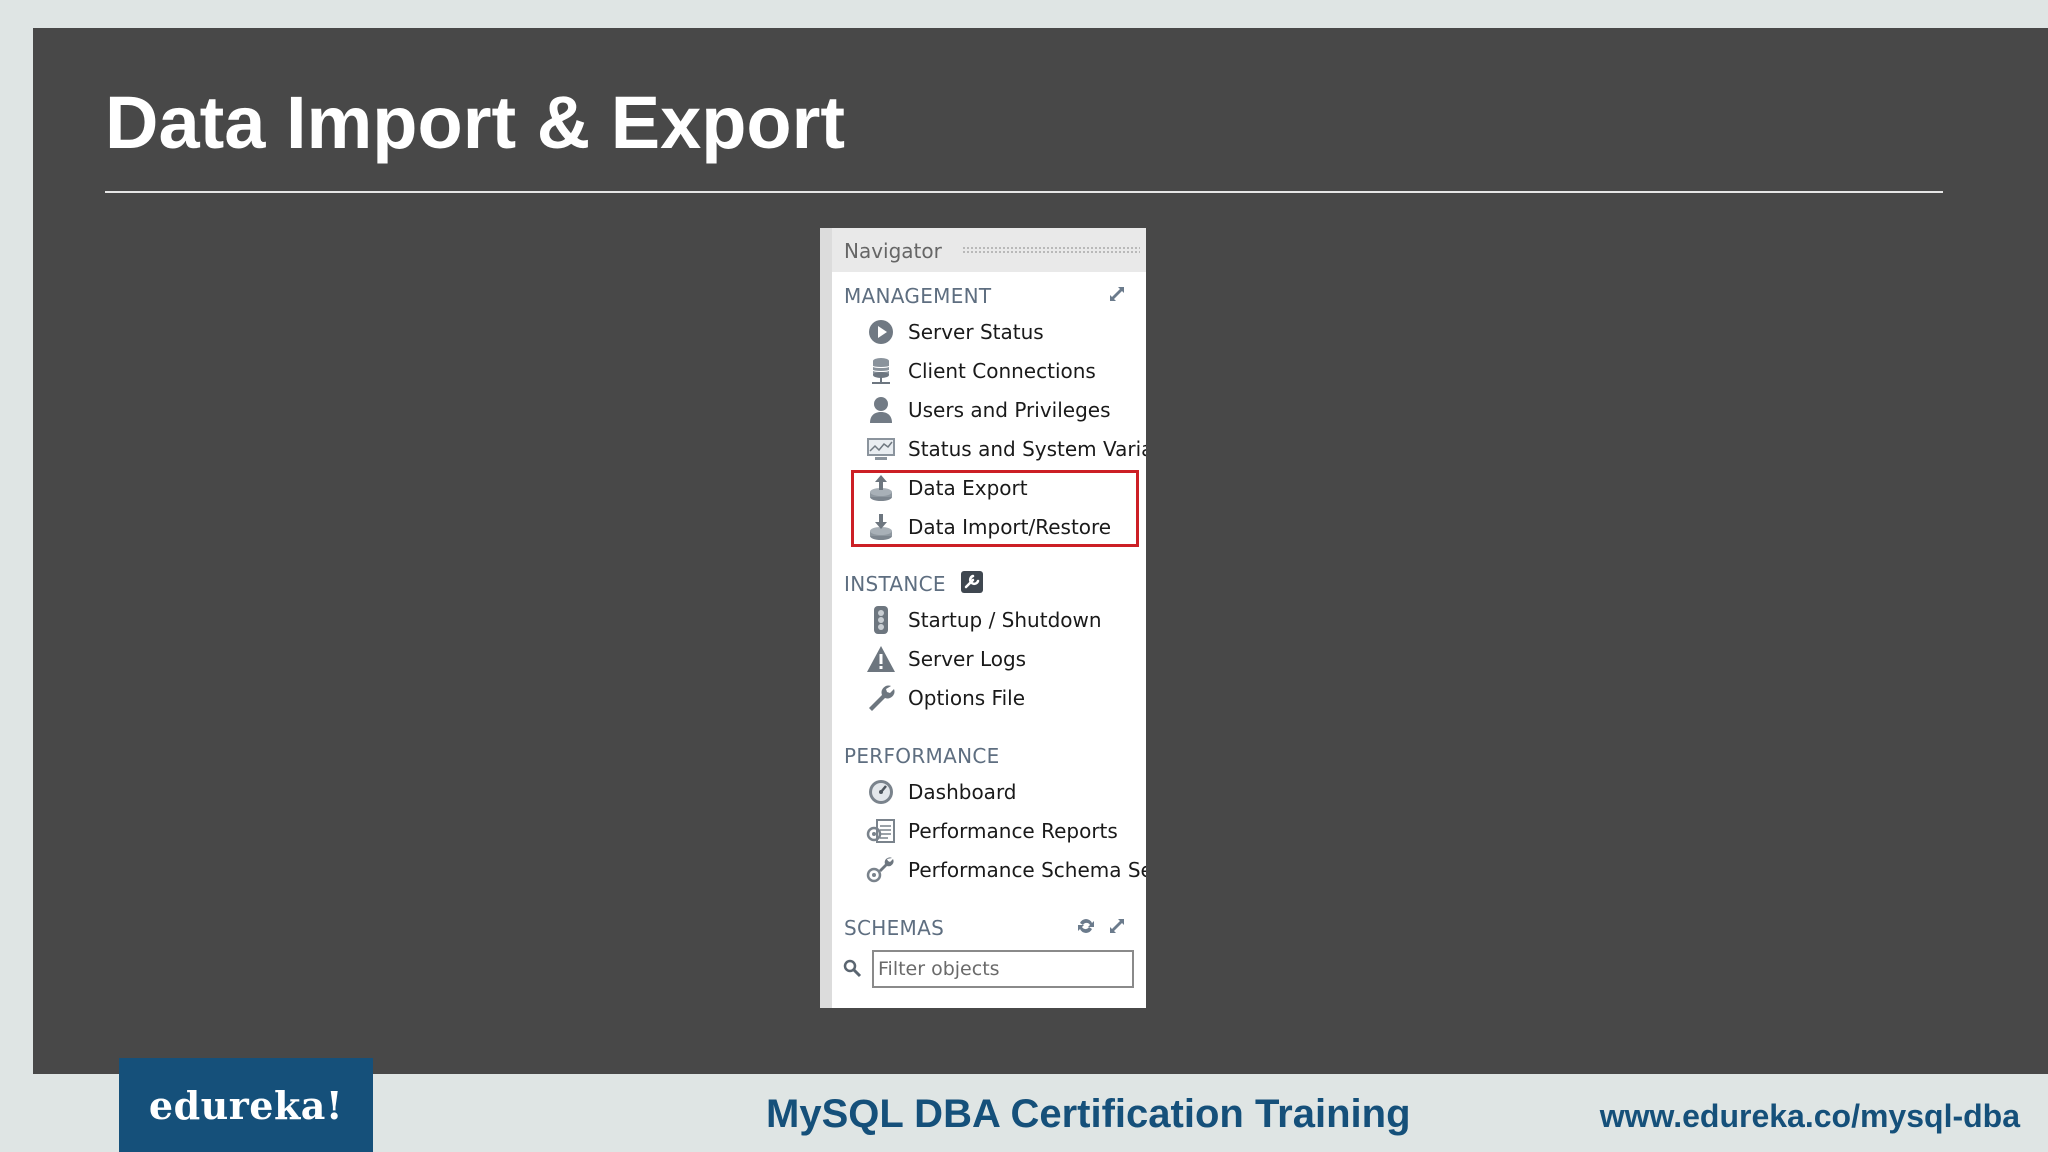 The image size is (2048, 1152). Describe the element at coordinates (1027, 870) in the screenshot. I see `nav-item-label: Performance Schema Se` at that location.